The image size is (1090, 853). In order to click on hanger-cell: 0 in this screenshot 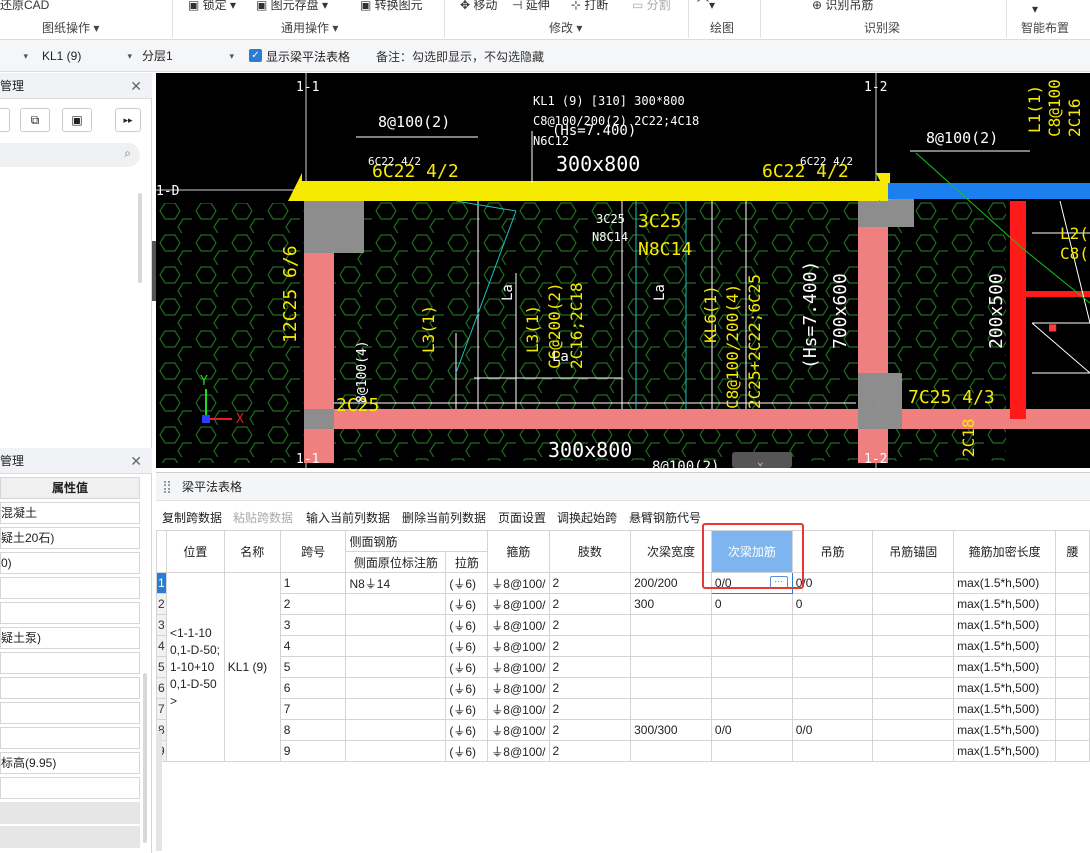, I will do `click(832, 604)`.